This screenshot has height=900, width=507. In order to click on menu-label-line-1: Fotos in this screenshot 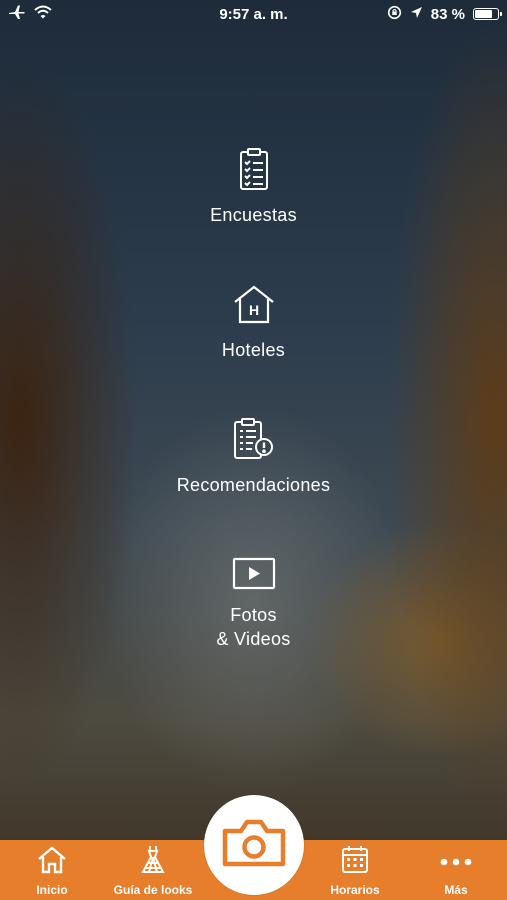, I will do `click(253, 615)`.